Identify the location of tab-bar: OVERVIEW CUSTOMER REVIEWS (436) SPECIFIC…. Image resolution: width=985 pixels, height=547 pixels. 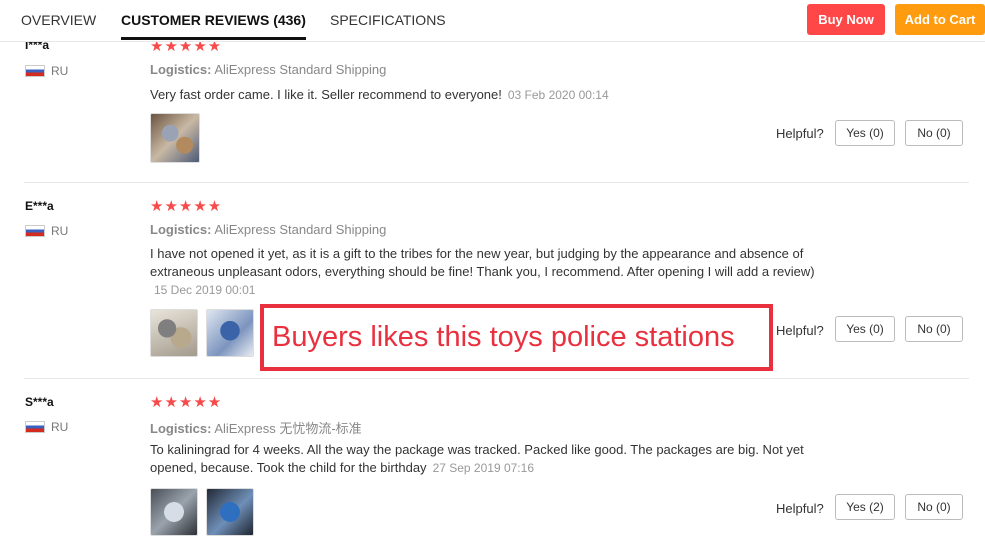
(492, 21).